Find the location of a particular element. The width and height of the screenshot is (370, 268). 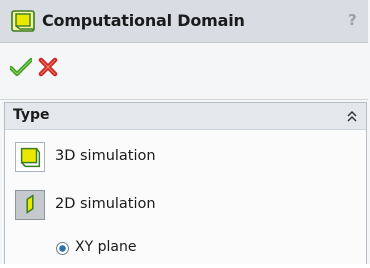

computational-domain-icon is located at coordinates (23, 21).